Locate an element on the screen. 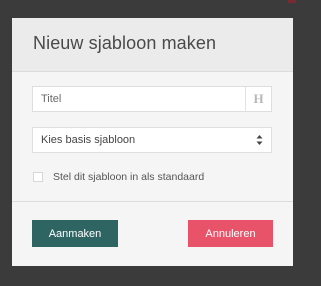 This screenshot has width=321, height=286. select-value: Kies basis sjabloon is located at coordinates (88, 140).